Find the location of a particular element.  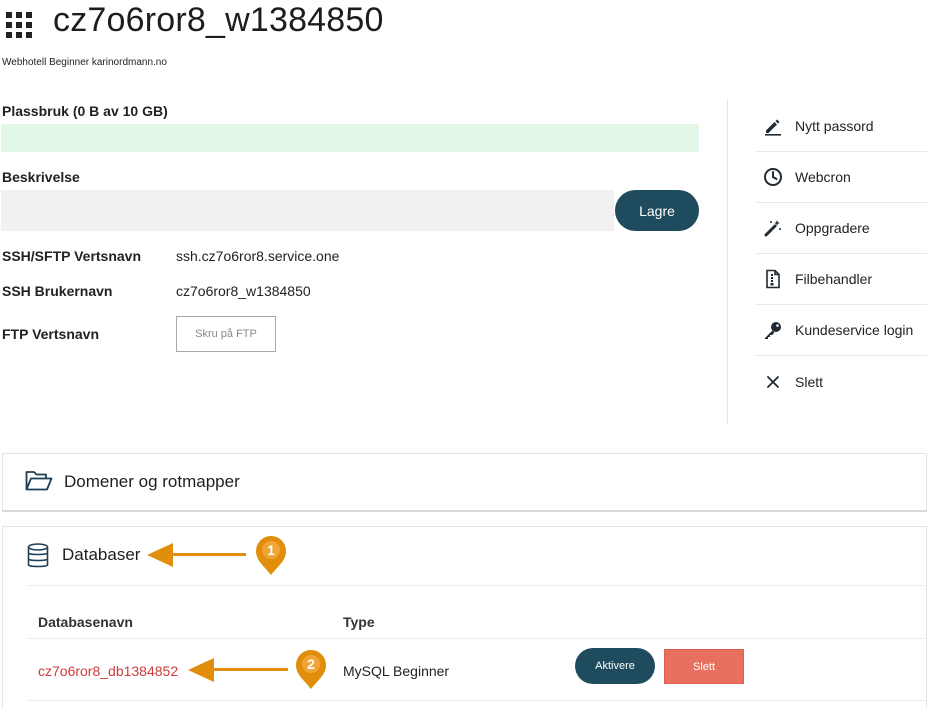

action-label: Nytt passord is located at coordinates (834, 126).